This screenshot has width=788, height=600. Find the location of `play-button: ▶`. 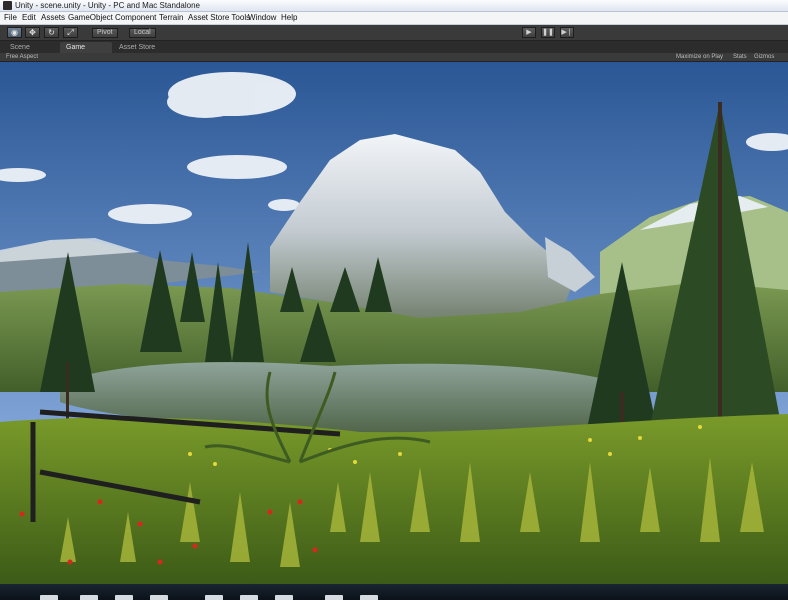

play-button: ▶ is located at coordinates (529, 32).